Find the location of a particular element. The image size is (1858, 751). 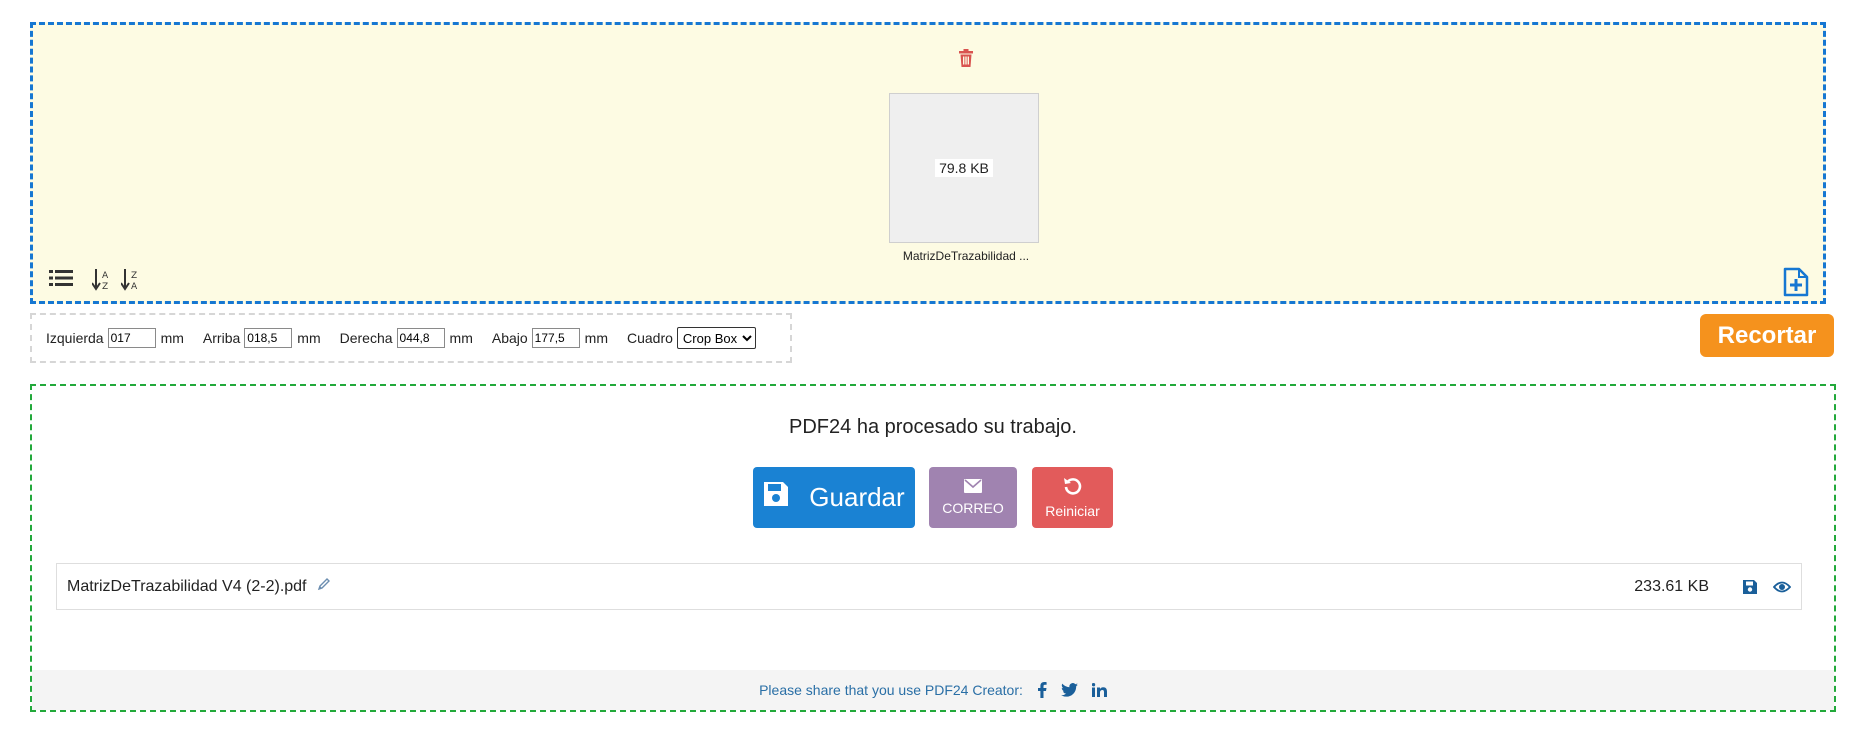

envelope-icon is located at coordinates (973, 487).